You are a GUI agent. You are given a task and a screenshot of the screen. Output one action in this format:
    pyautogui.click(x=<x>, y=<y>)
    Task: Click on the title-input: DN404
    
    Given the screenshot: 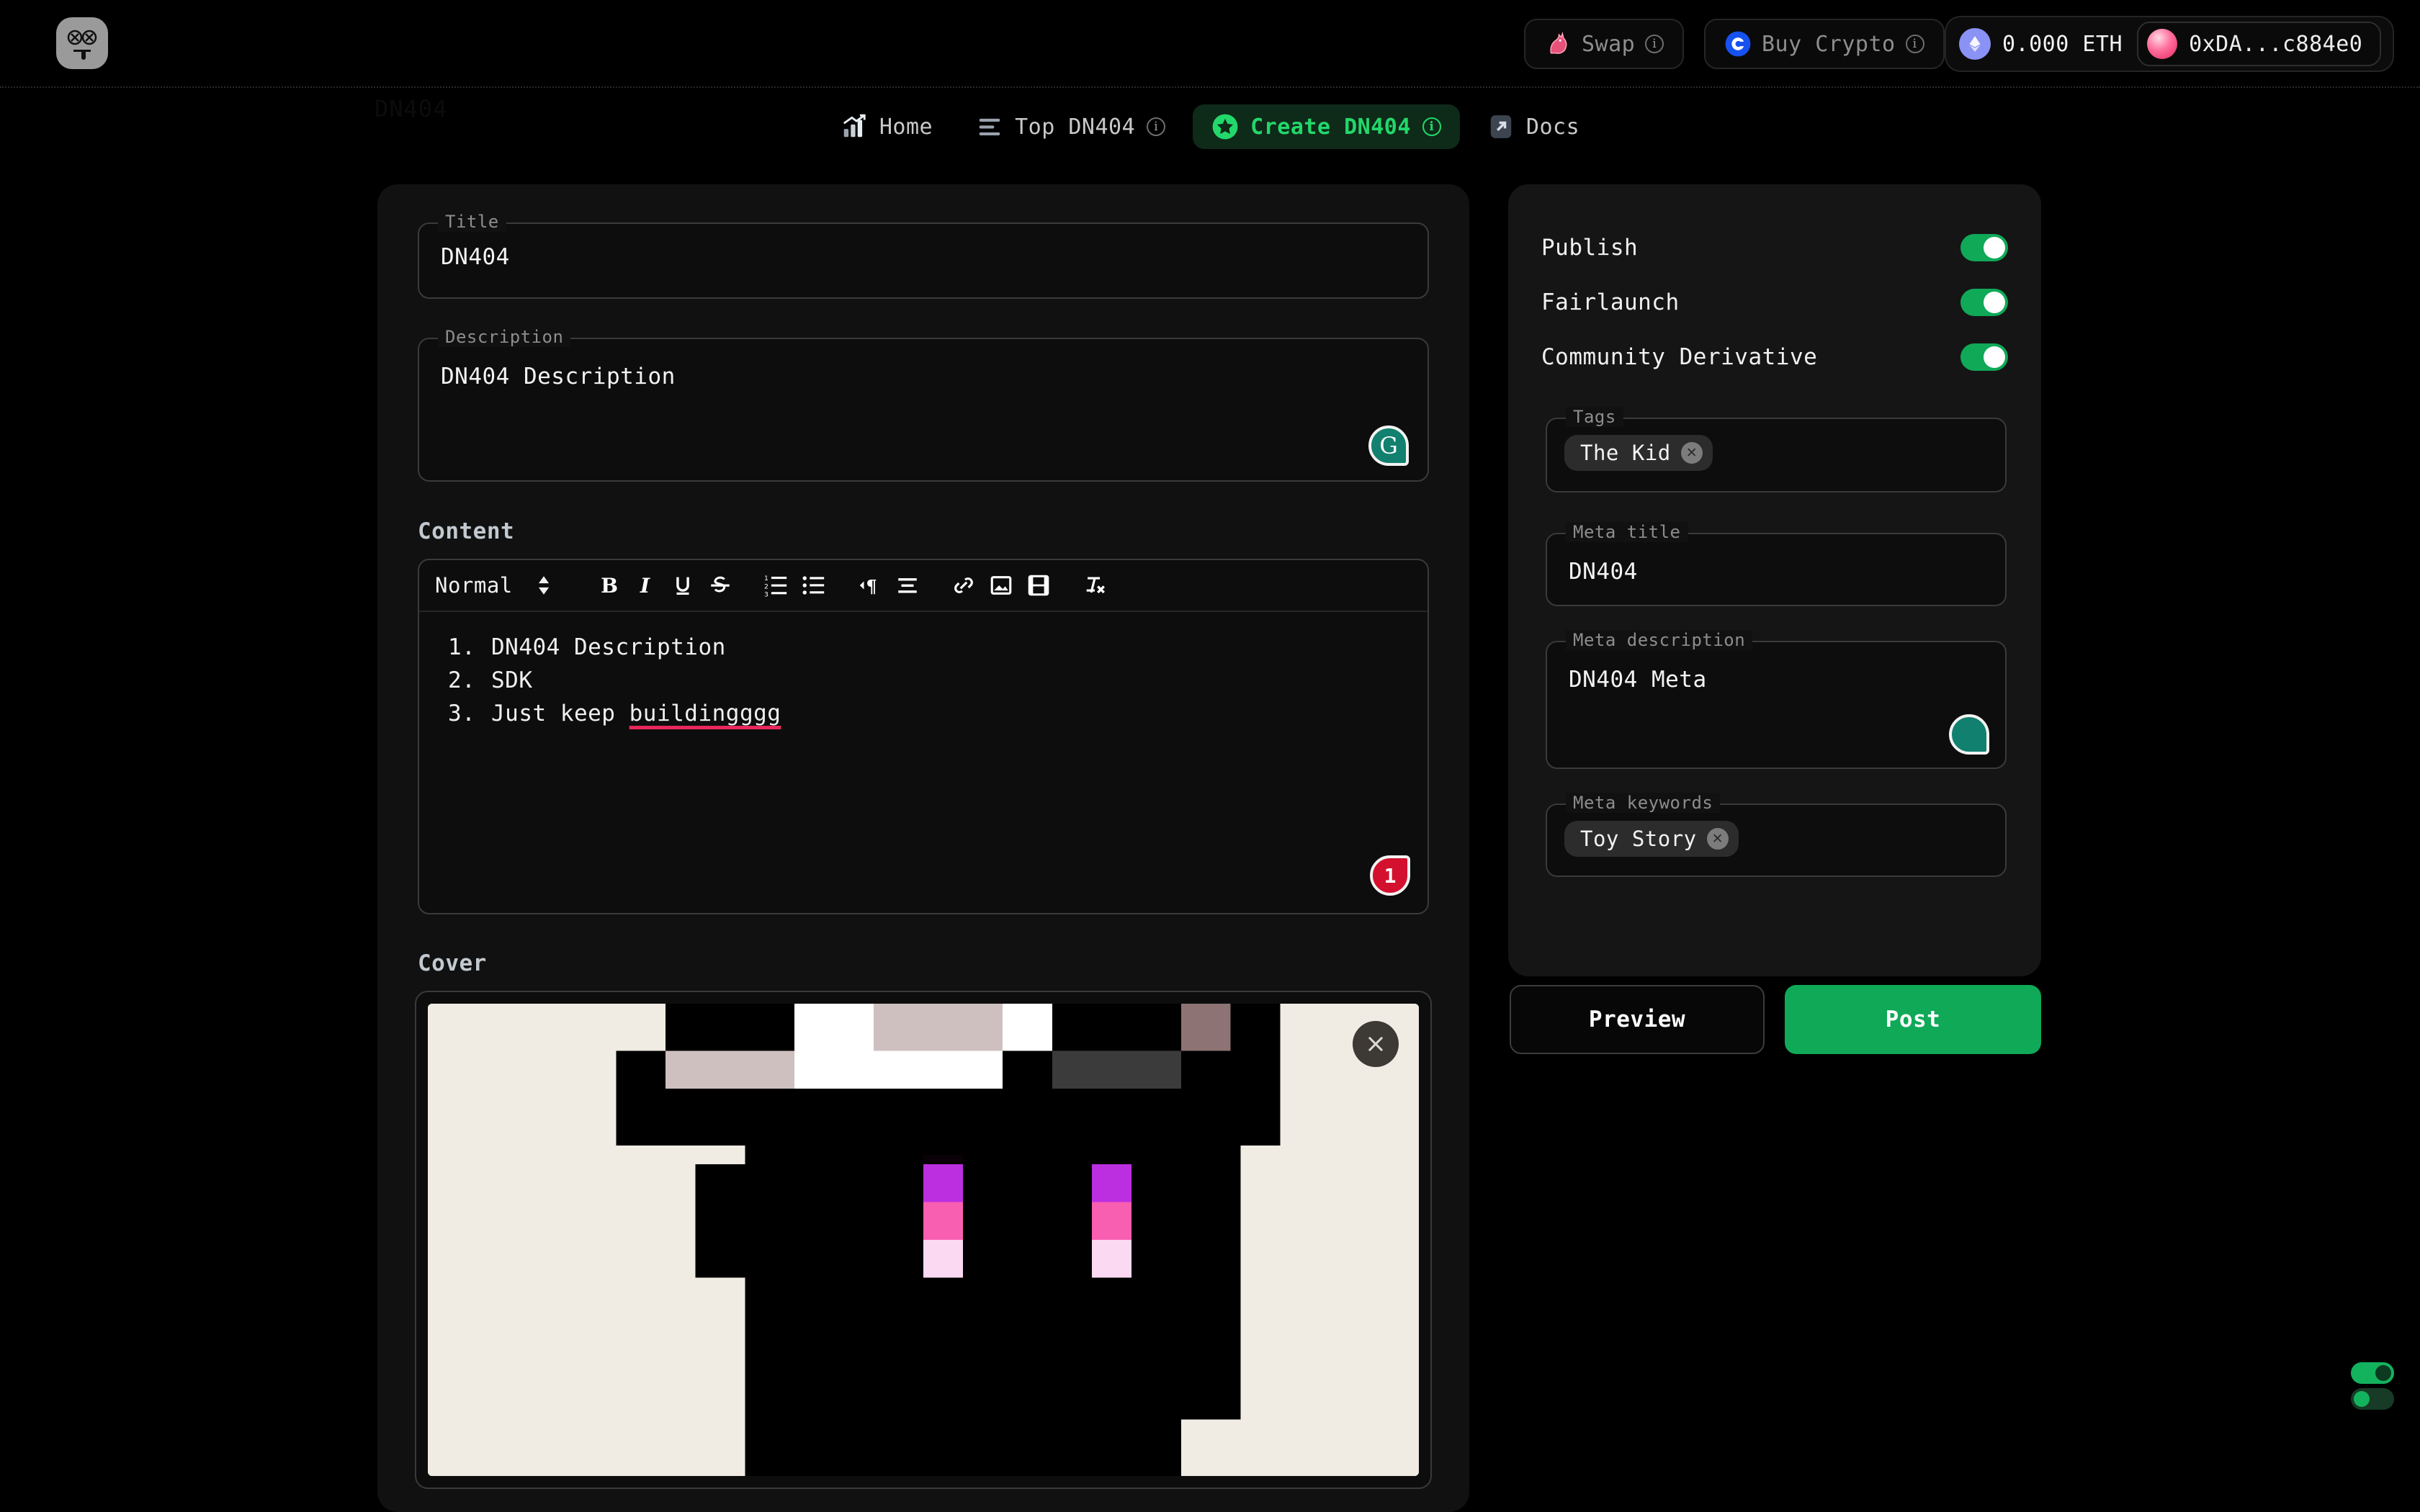 What is the action you would take?
    pyautogui.click(x=923, y=257)
    